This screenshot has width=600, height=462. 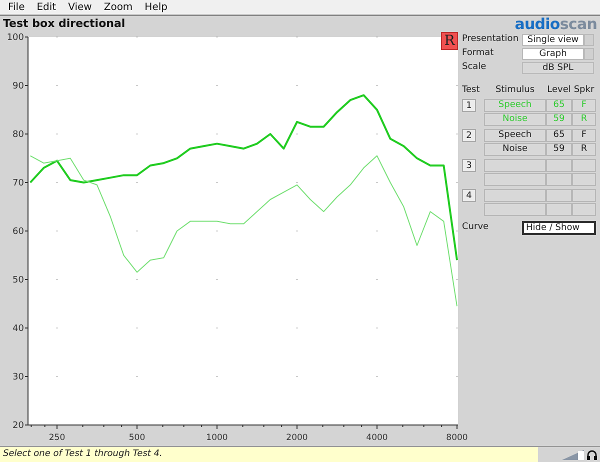 I want to click on y-tick-label: 40, so click(x=18, y=329).